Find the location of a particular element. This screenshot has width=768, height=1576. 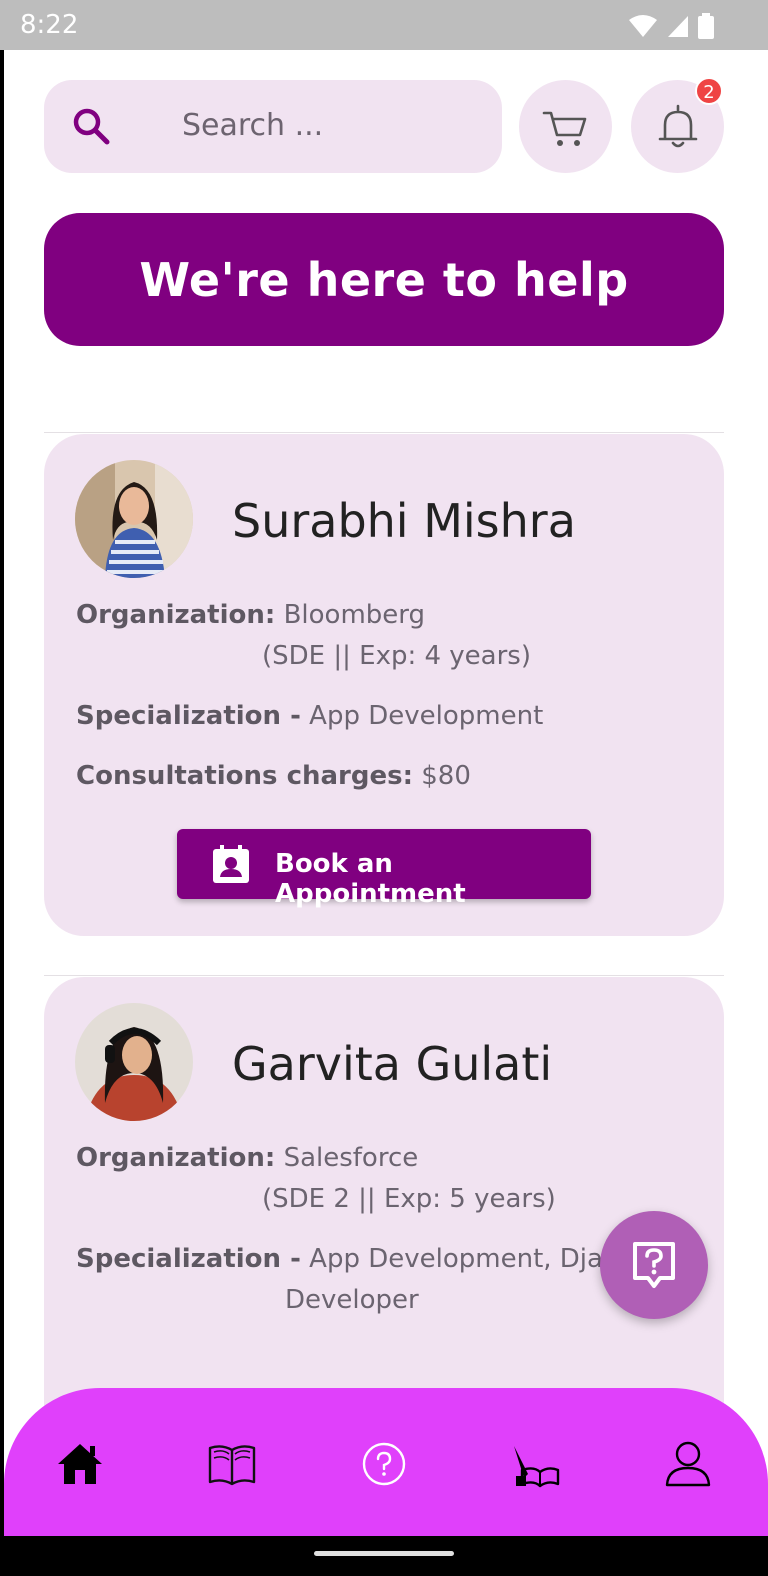

banner-text: We're here to help is located at coordinates (384, 279).